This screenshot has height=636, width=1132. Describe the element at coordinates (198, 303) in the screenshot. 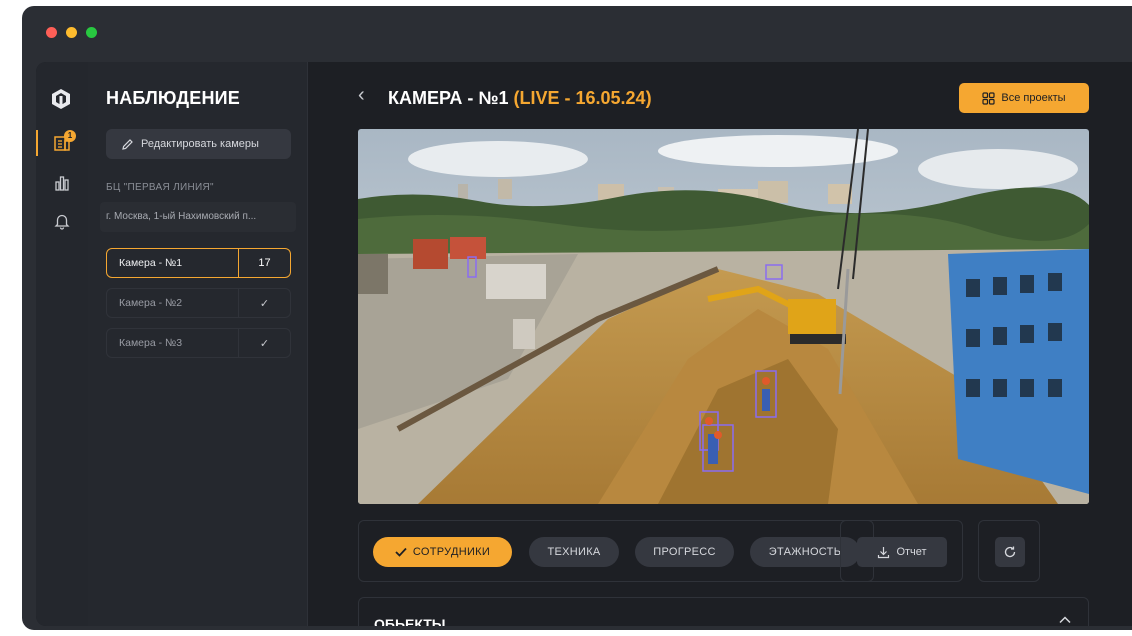

I see `camera-item-2: Камера - №2 ✓` at that location.